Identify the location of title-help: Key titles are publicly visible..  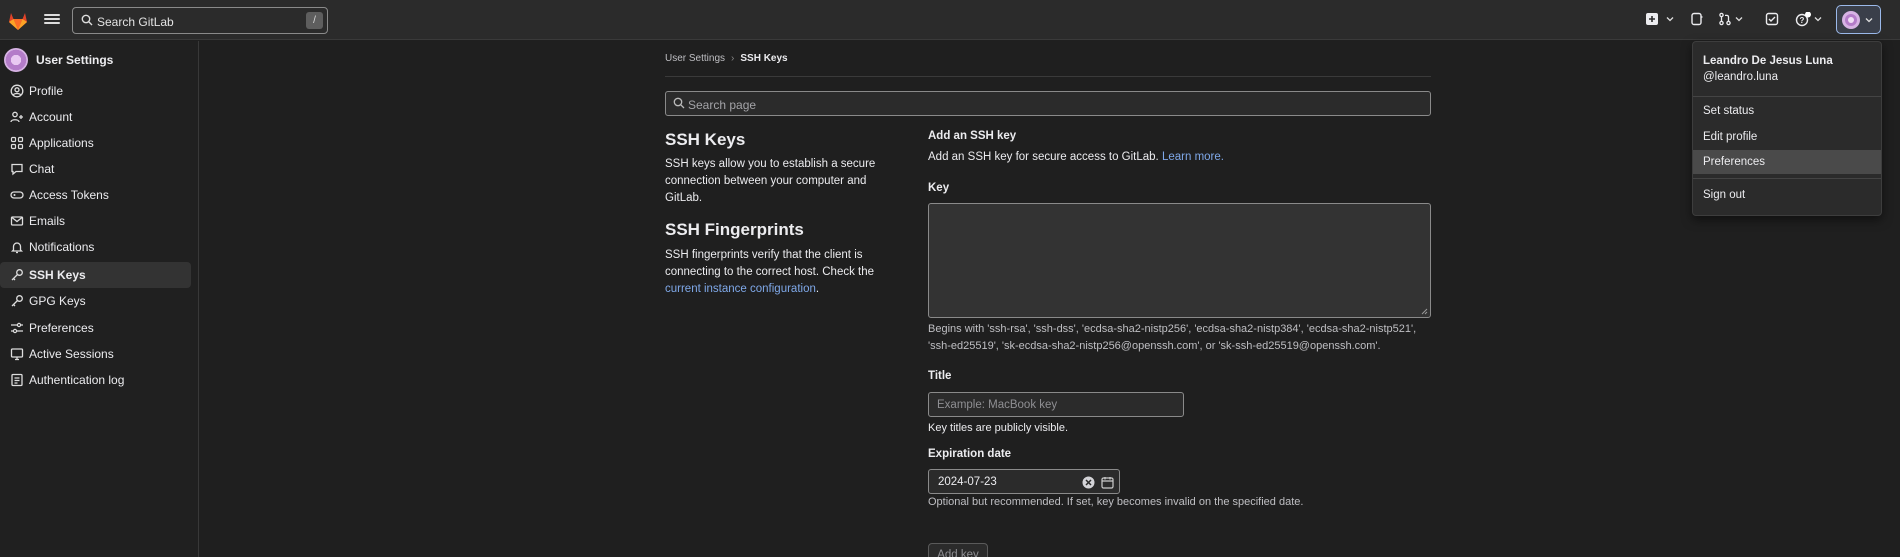
(998, 428).